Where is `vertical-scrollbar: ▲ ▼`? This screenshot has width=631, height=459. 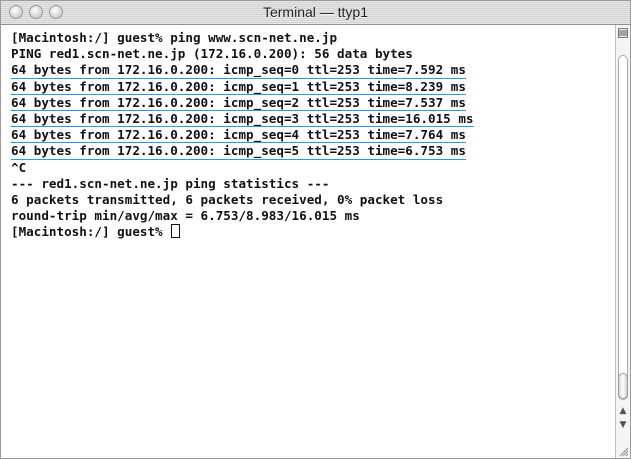
vertical-scrollbar: ▲ ▼ is located at coordinates (622, 241).